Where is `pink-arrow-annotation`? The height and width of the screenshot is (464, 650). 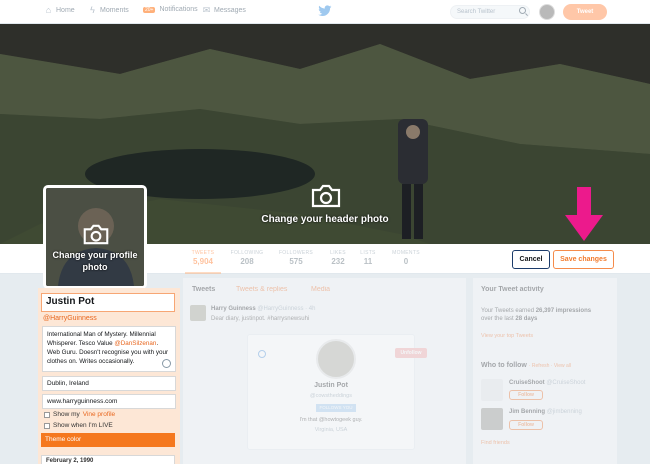 pink-arrow-annotation is located at coordinates (584, 214).